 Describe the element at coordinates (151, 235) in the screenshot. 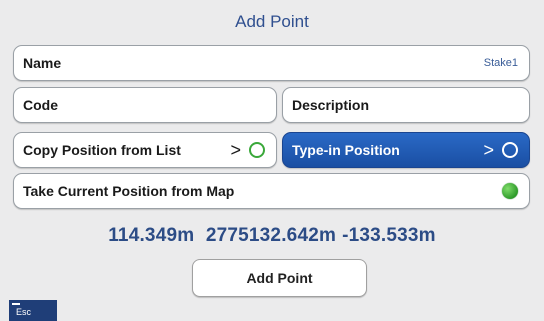

I see `coordinate-first: 114.349m` at that location.